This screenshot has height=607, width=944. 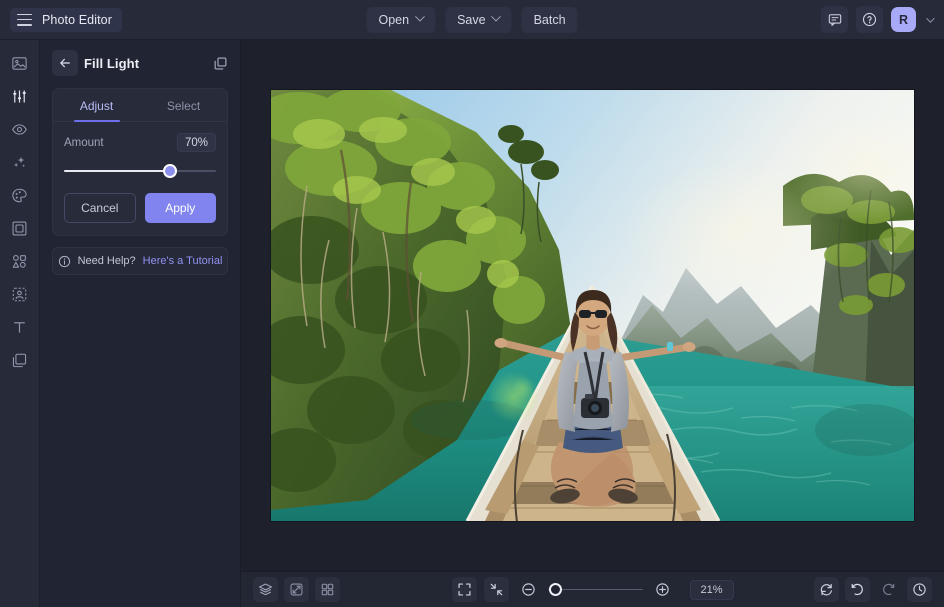 I want to click on zoom-in-button, so click(x=661, y=589).